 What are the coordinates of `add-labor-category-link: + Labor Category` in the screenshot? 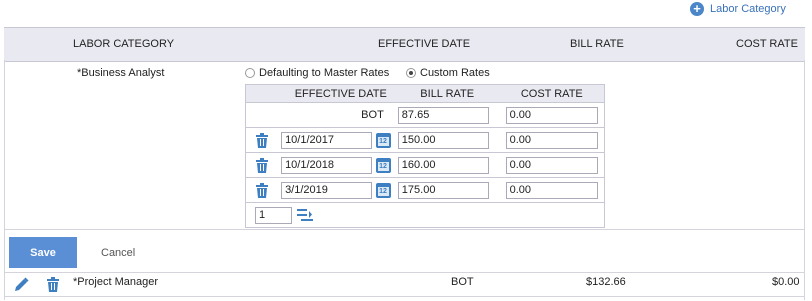 It's located at (738, 9).